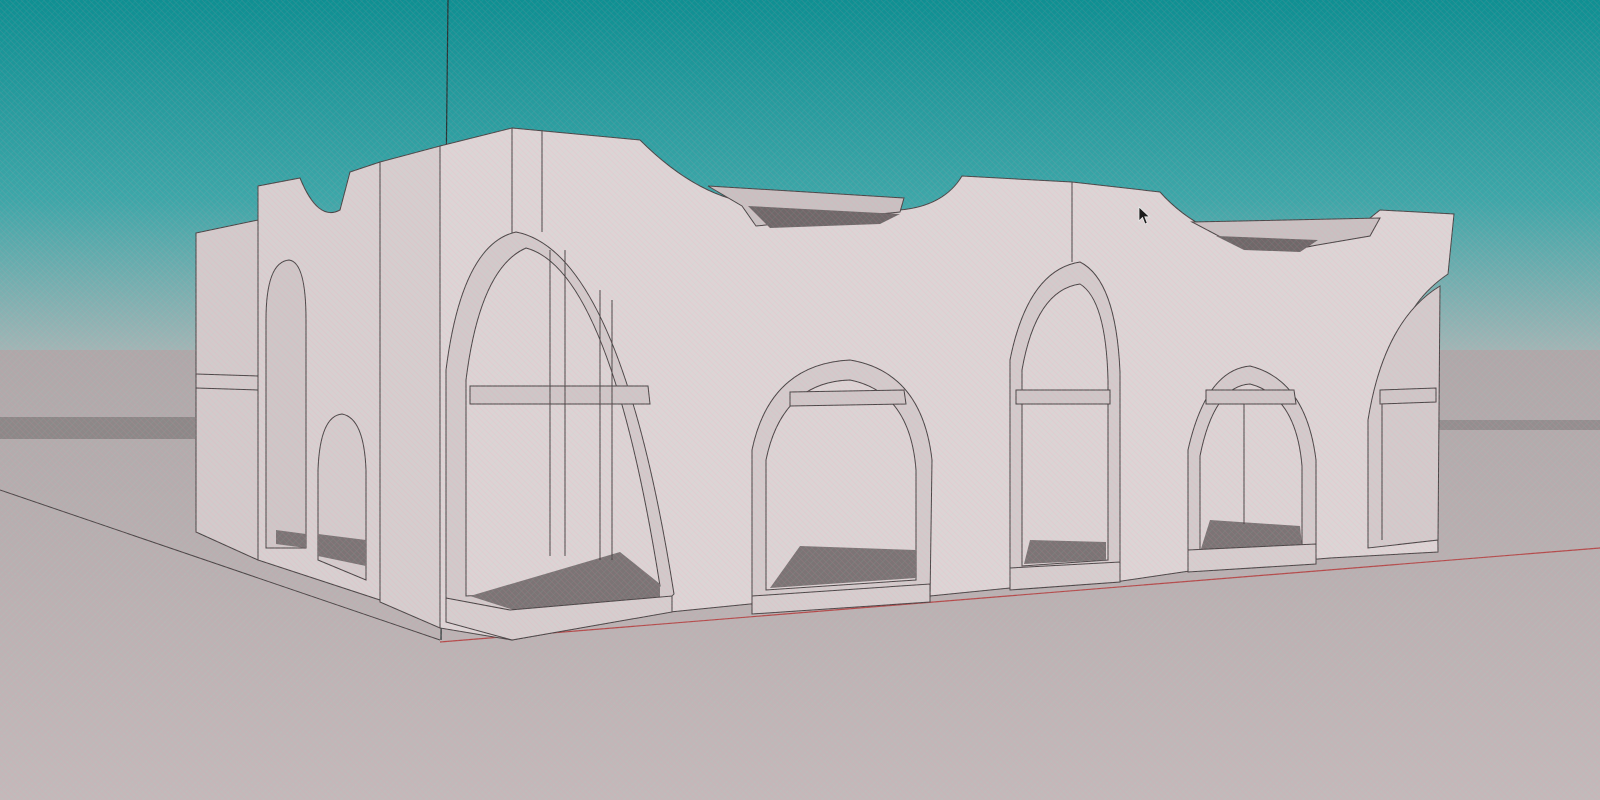 This screenshot has height=800, width=1600. I want to click on horizon-strip-left, so click(97, 428).